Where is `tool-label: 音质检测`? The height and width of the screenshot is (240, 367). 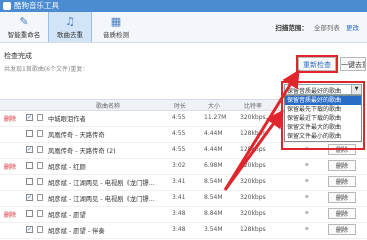
tool-label: 音质检测 is located at coordinates (116, 35).